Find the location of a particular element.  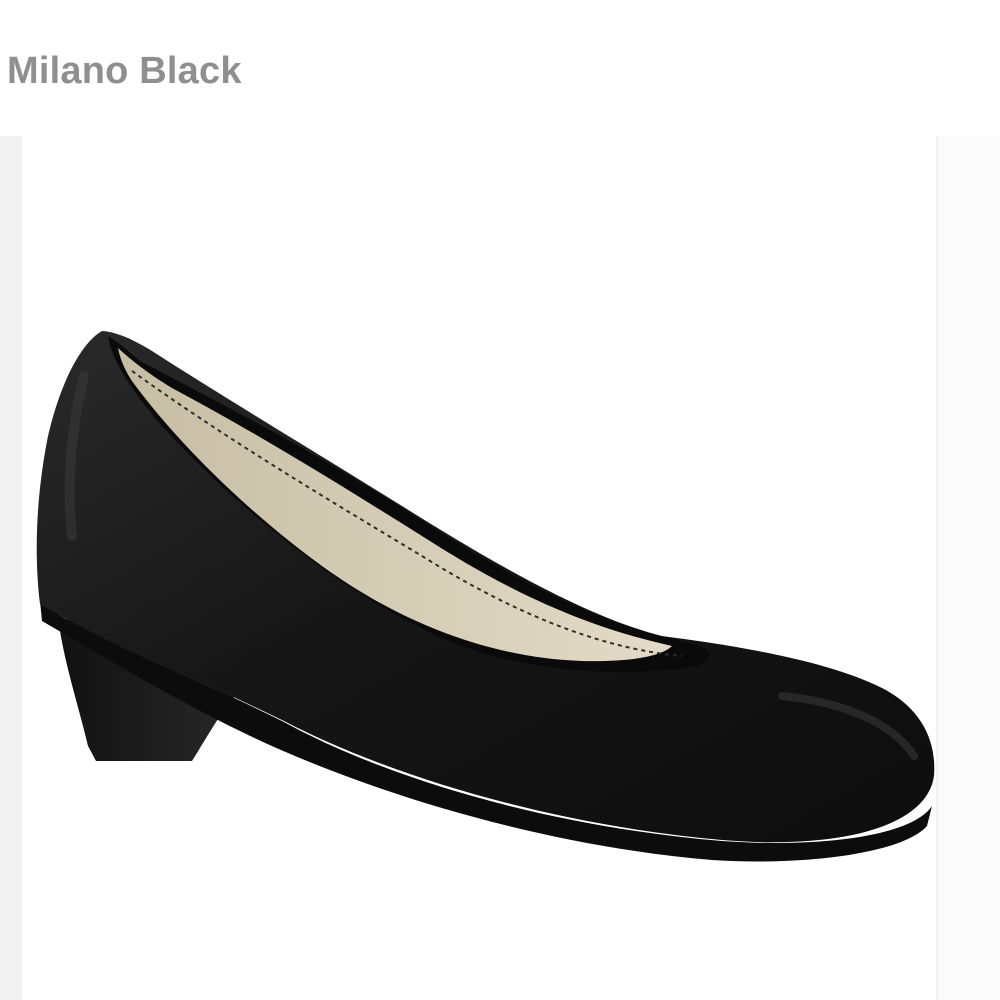

next-image-slide is located at coordinates (969, 568).